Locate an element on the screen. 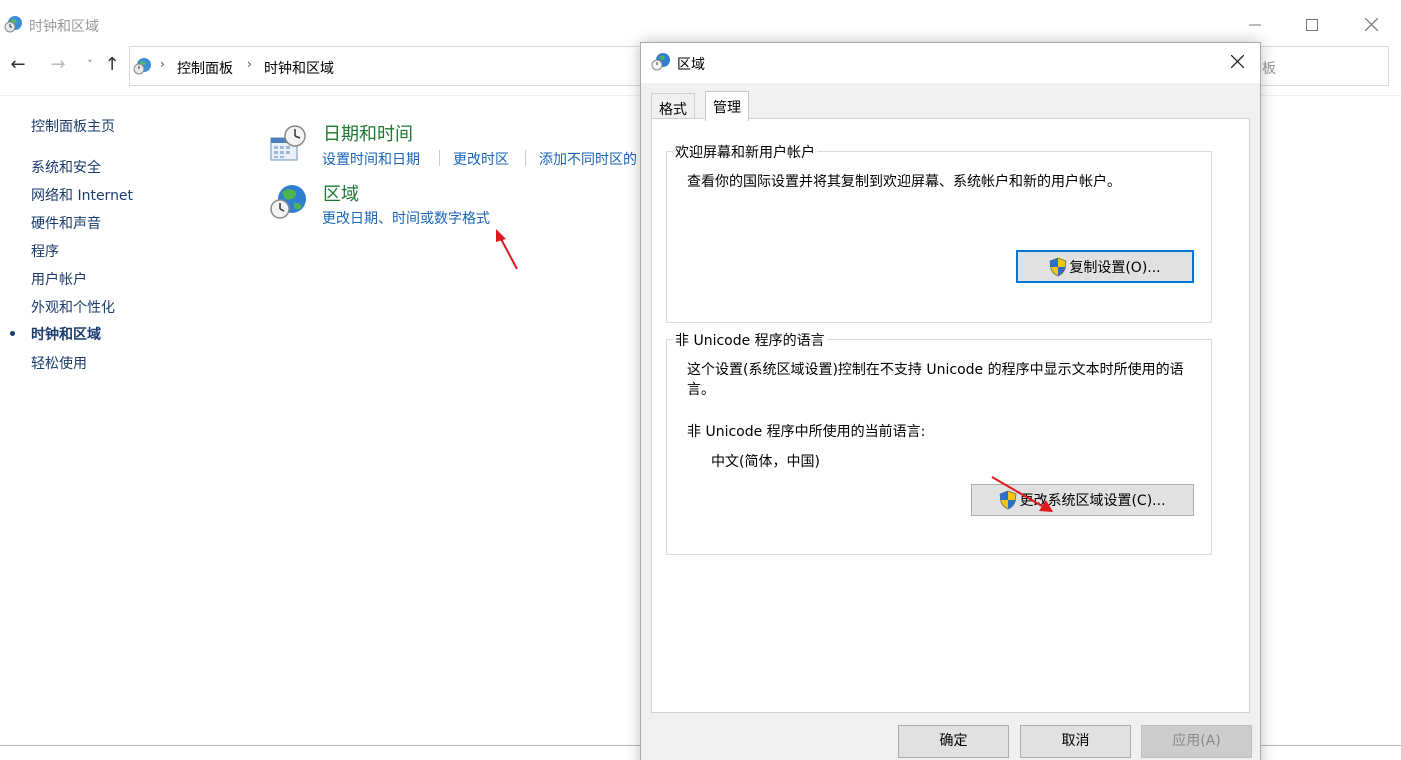 Image resolution: width=1401 pixels, height=760 pixels. sidebar-item-home: 控制面板主页 is located at coordinates (73, 126).